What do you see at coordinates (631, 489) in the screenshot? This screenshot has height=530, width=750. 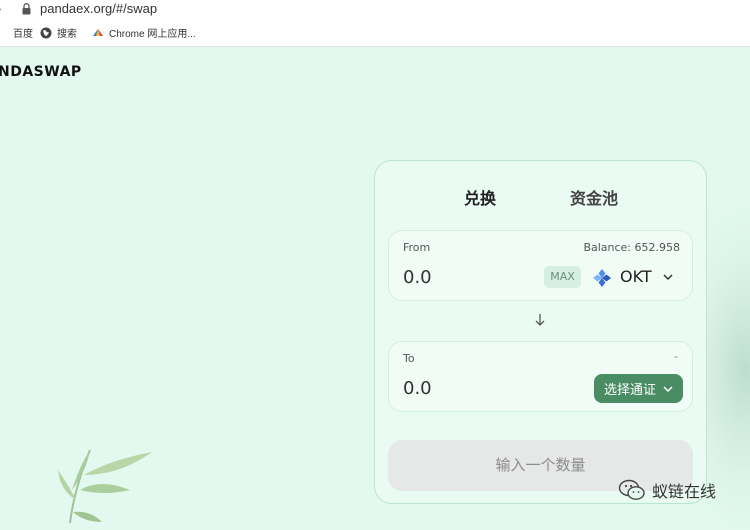 I see `wechat-icon` at bounding box center [631, 489].